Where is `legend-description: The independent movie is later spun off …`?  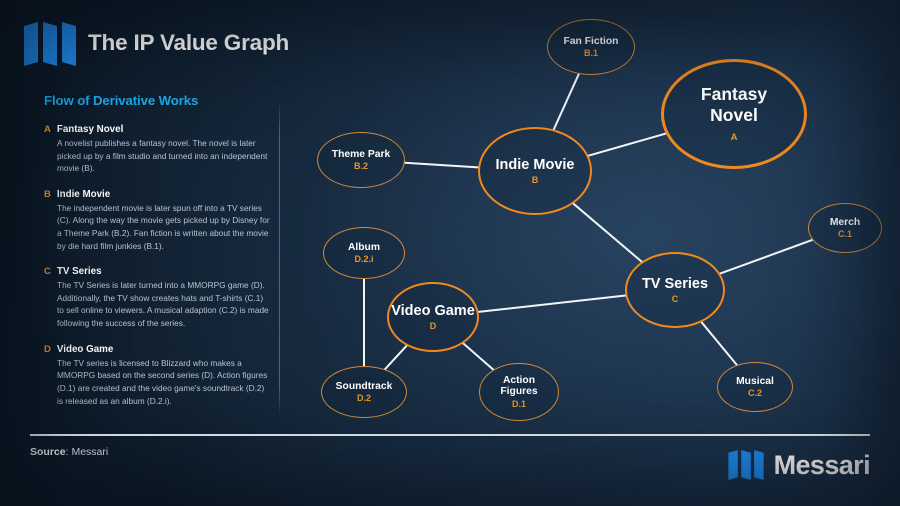 legend-description: The independent movie is later spun off … is located at coordinates (163, 226).